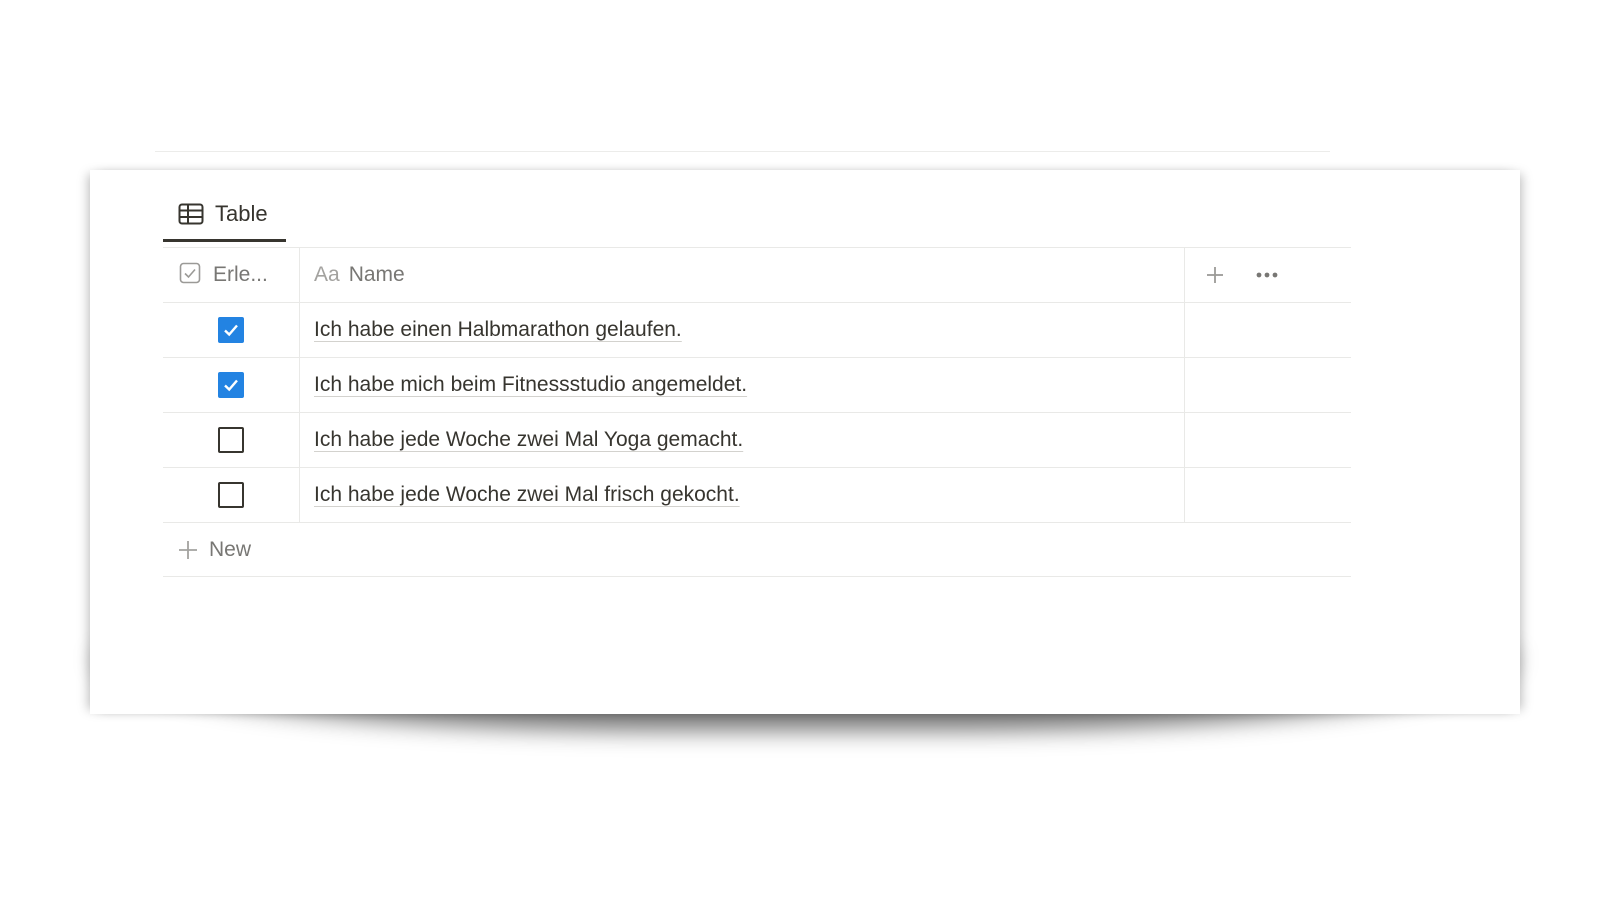  I want to click on add-property-button, so click(1215, 275).